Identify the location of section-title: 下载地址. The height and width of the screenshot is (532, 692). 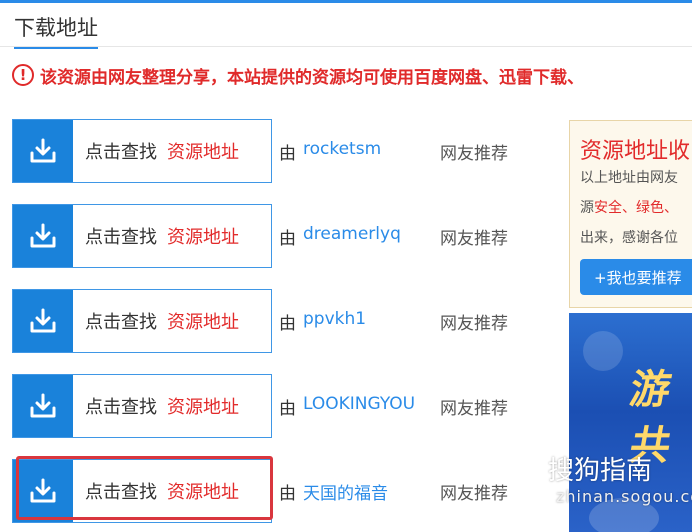
(56, 31).